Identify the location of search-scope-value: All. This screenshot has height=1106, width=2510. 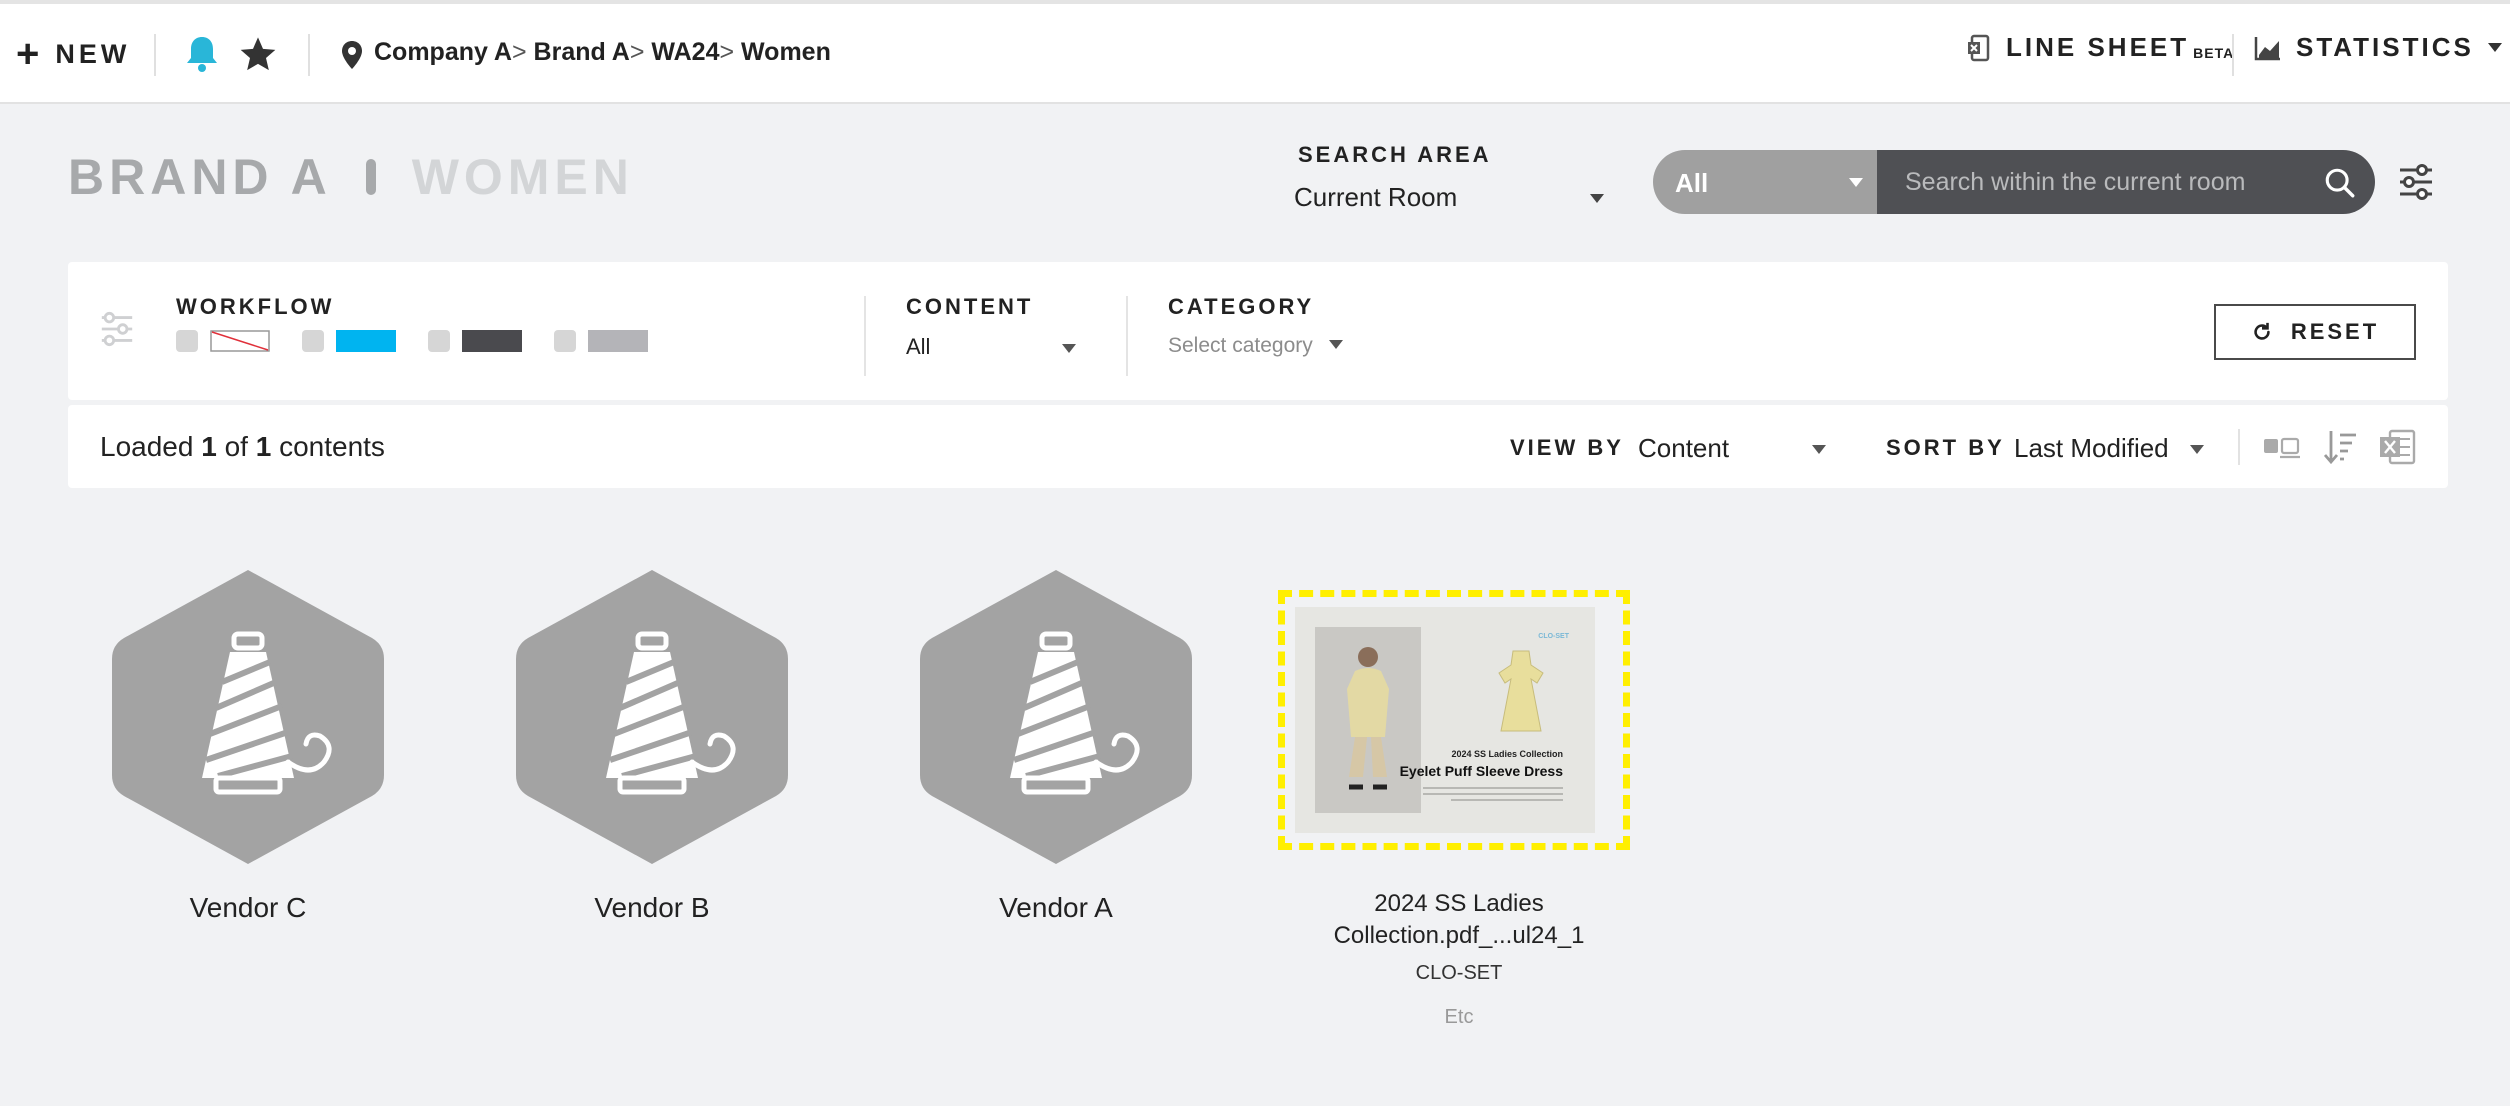
(1692, 183).